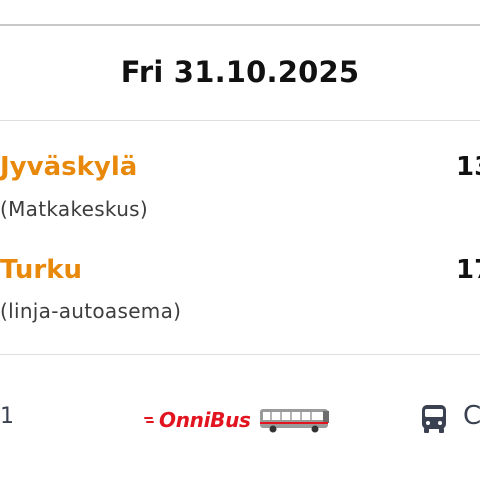 The image size is (480, 480). I want to click on route-divider, so click(240, 354).